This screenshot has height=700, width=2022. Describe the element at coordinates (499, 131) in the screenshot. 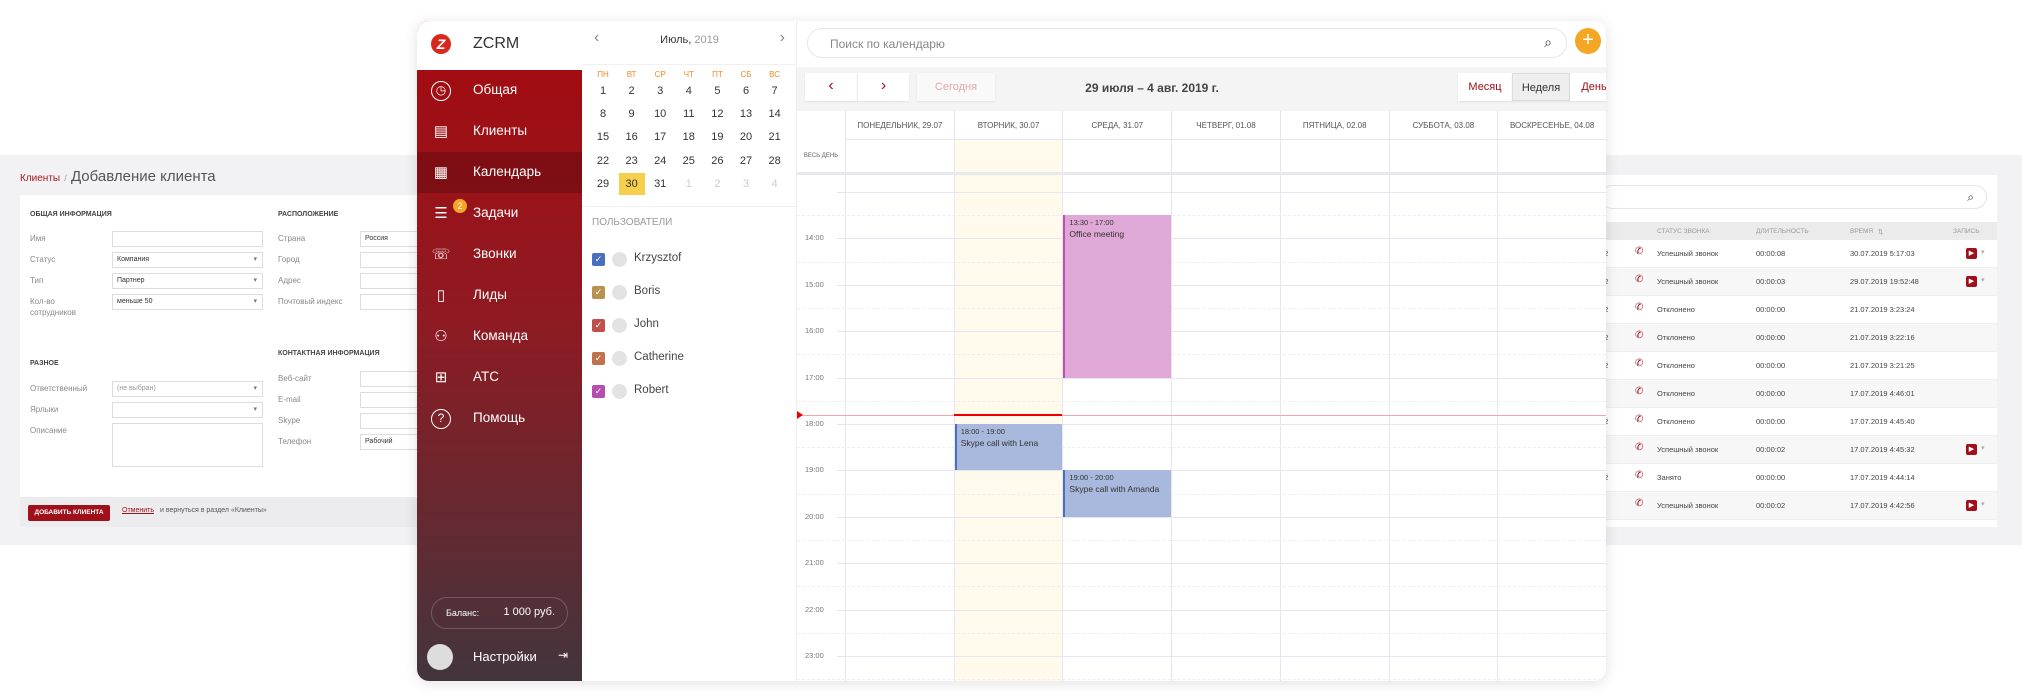

I see `sidebar-item-1: ▤ Клиенты` at that location.